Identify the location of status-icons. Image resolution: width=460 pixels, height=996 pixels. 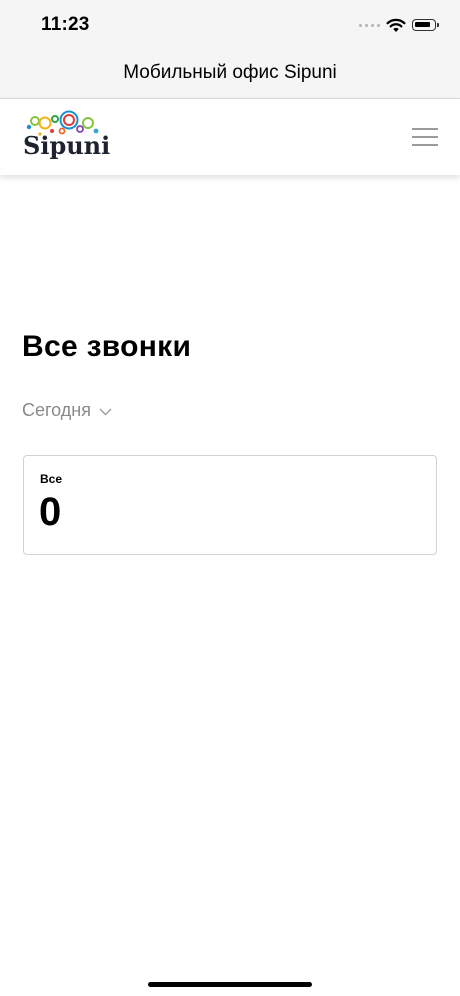
(399, 25).